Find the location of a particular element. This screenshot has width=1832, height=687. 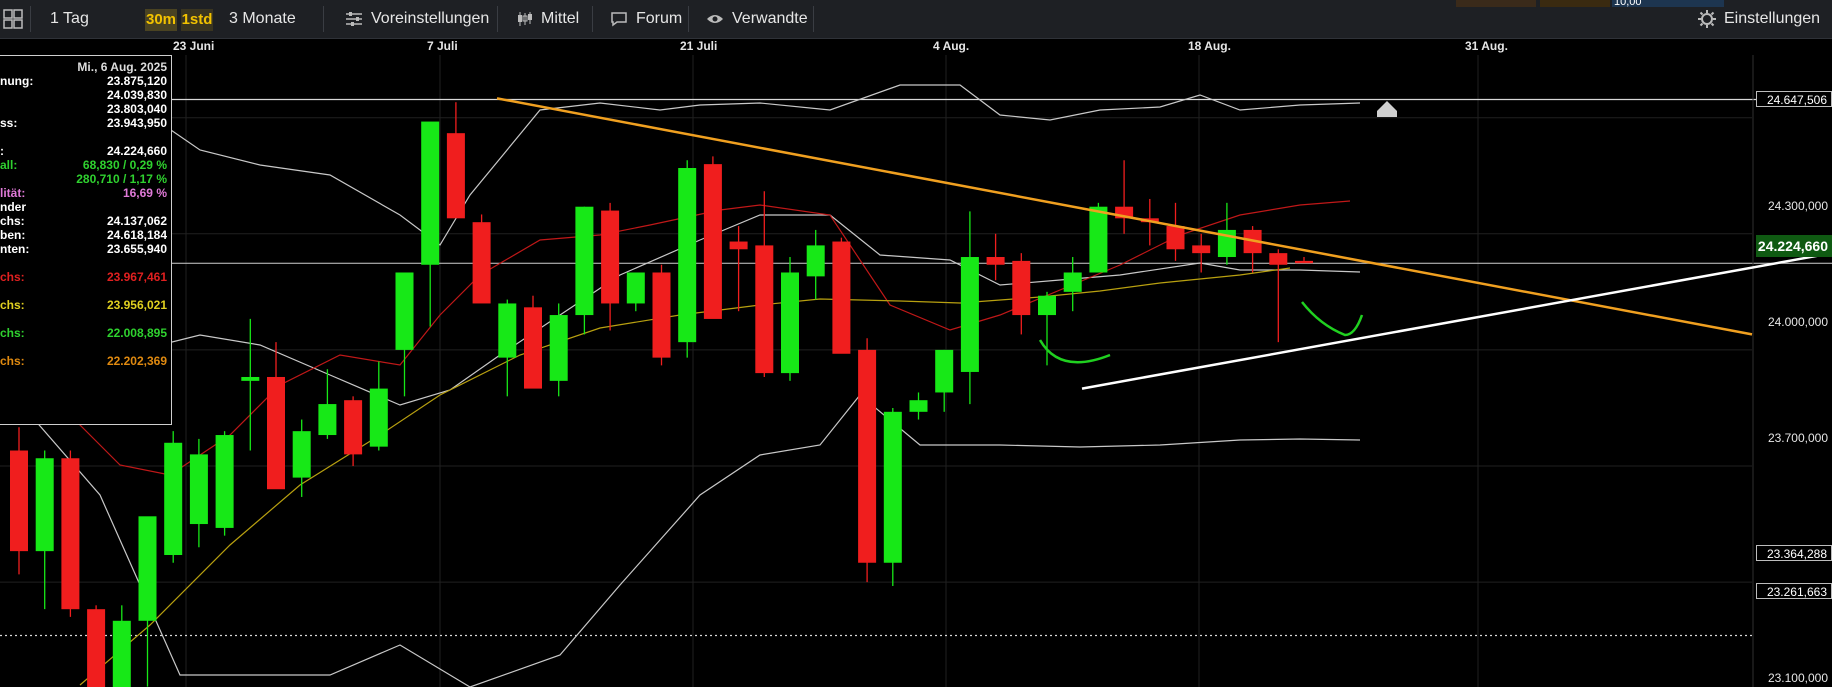

info-row: ss: 23.943,950 is located at coordinates (85, 124).